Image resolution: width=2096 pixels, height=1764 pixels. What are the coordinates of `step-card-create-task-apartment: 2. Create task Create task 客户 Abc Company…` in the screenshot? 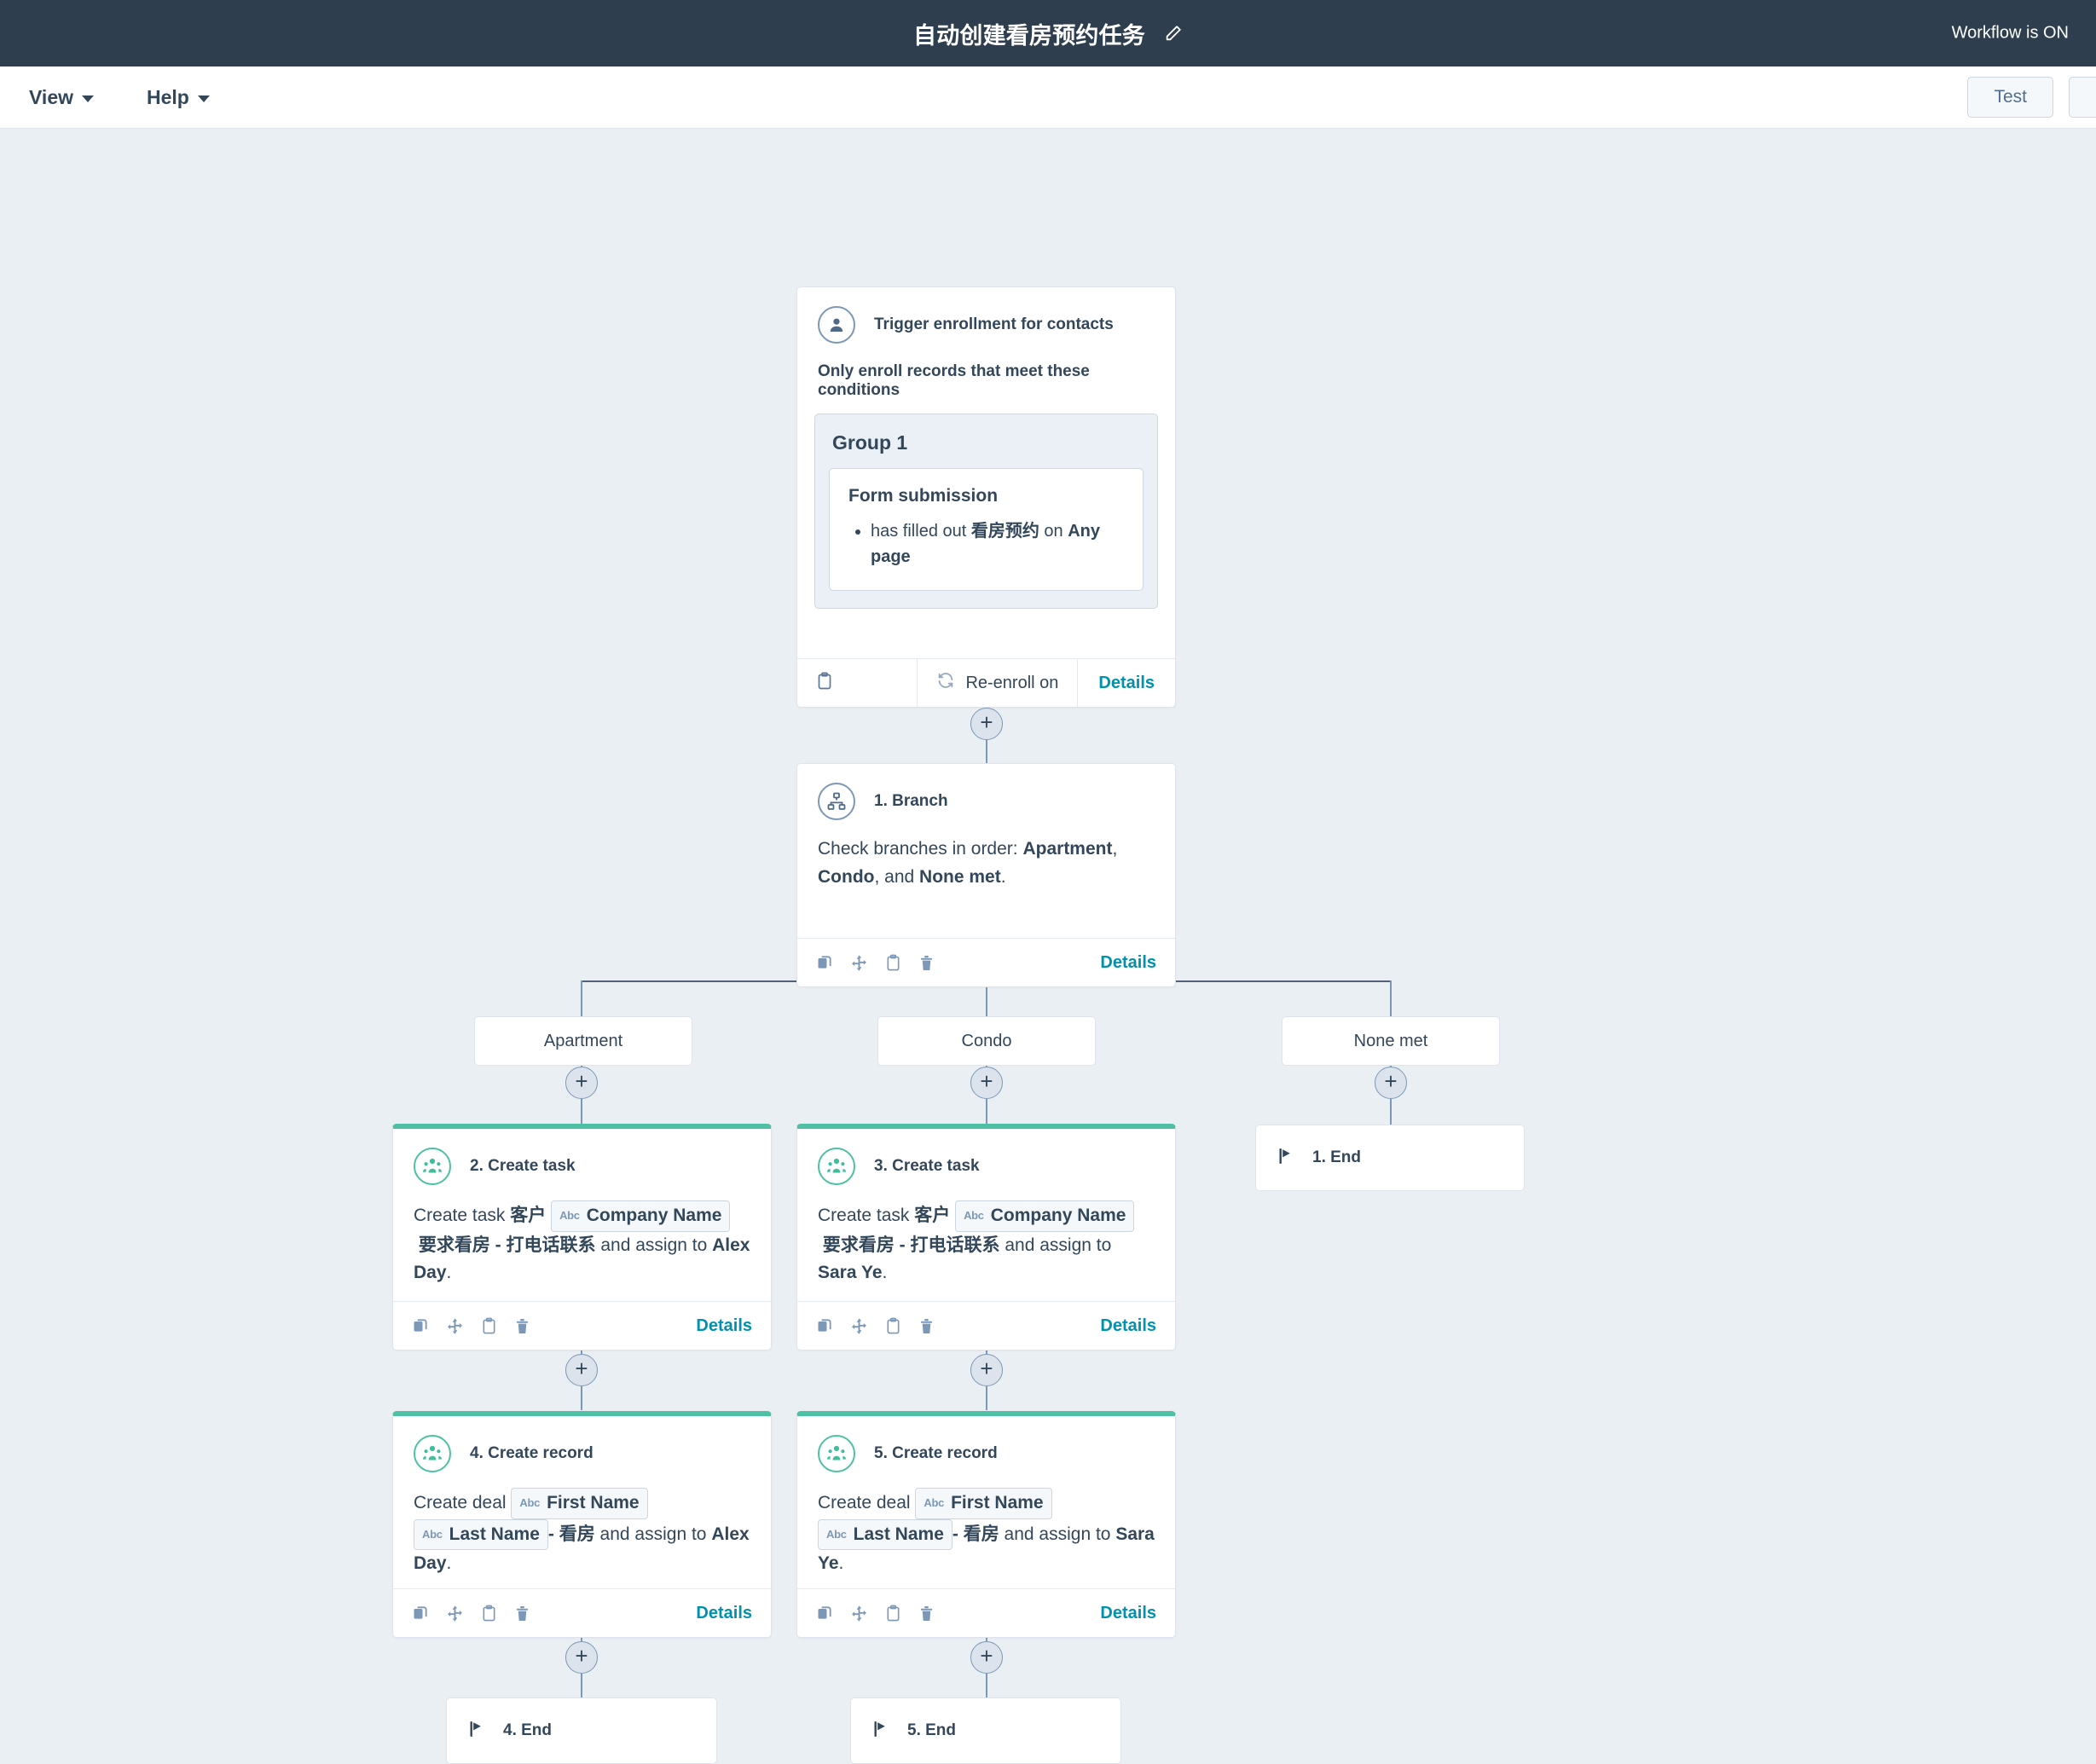 It's located at (582, 1237).